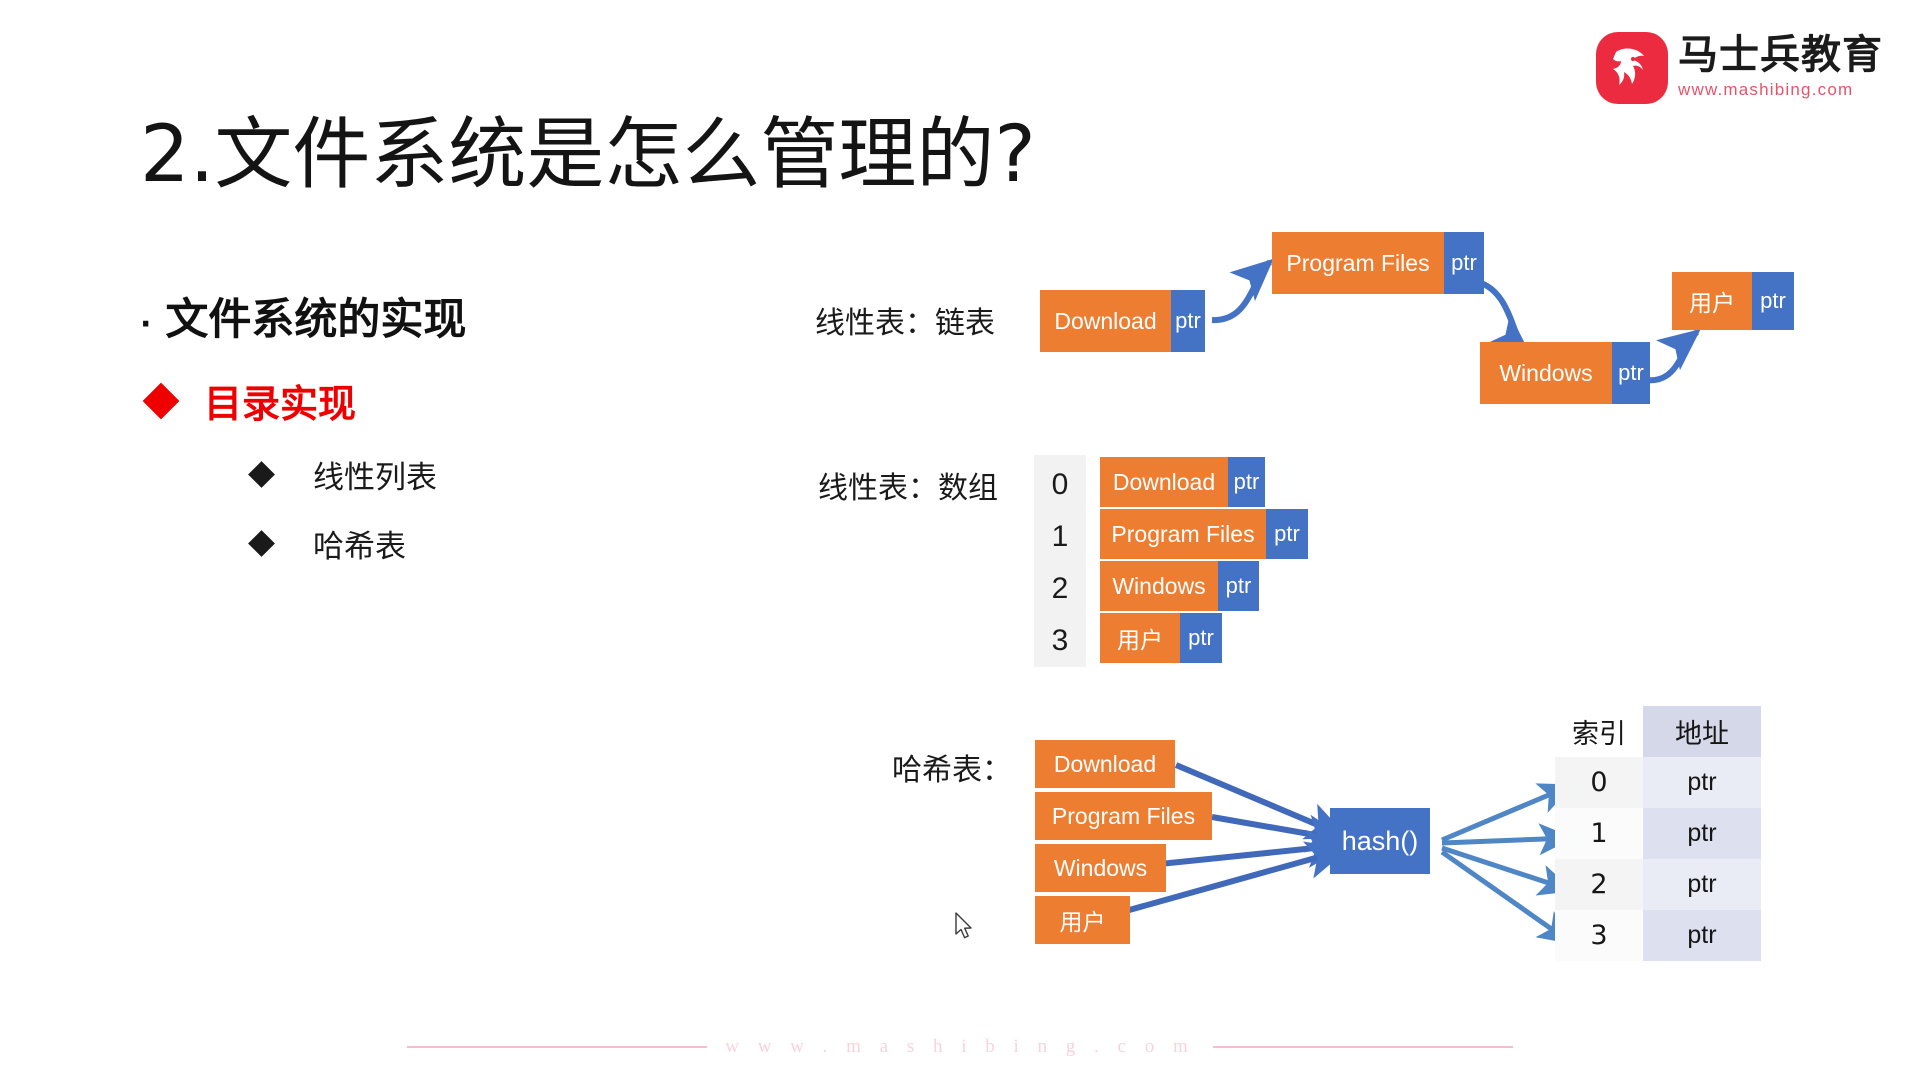  Describe the element at coordinates (1599, 884) in the screenshot. I see `hash-table-index-2: 2` at that location.